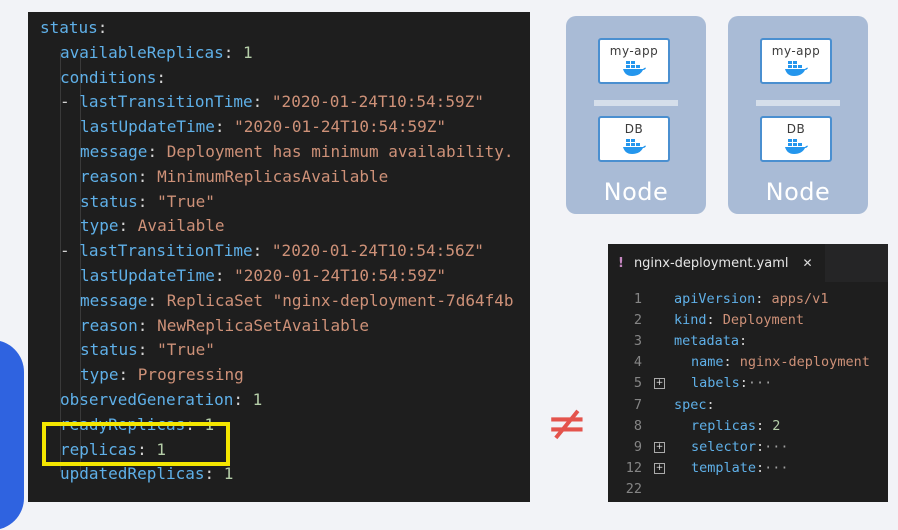 This screenshot has width=898, height=530. I want to click on yaml-value: ReplicaSet "nginx-deployment-7d64f4b, so click(340, 300).